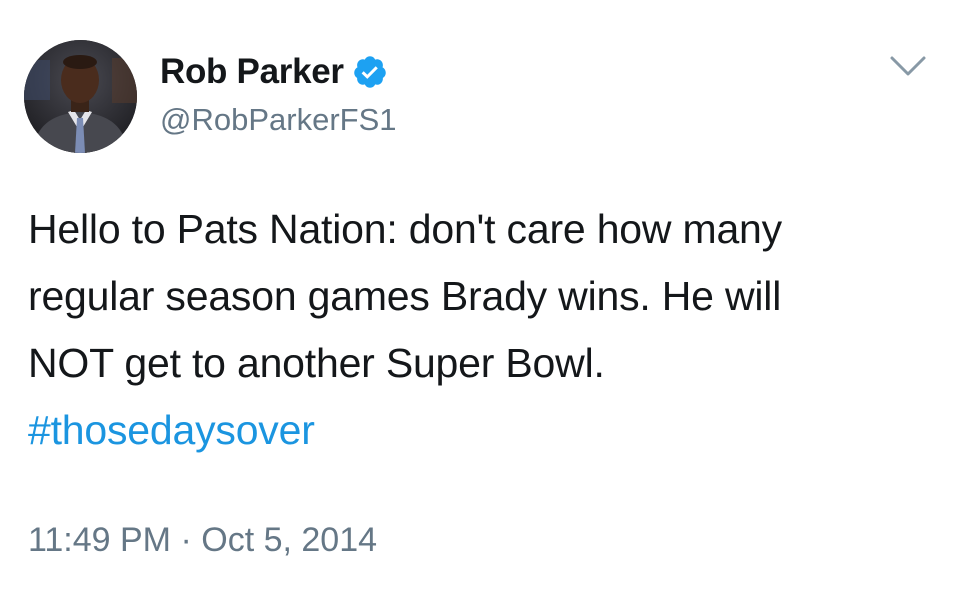  What do you see at coordinates (252, 72) in the screenshot?
I see `display-name: Rob Parker` at bounding box center [252, 72].